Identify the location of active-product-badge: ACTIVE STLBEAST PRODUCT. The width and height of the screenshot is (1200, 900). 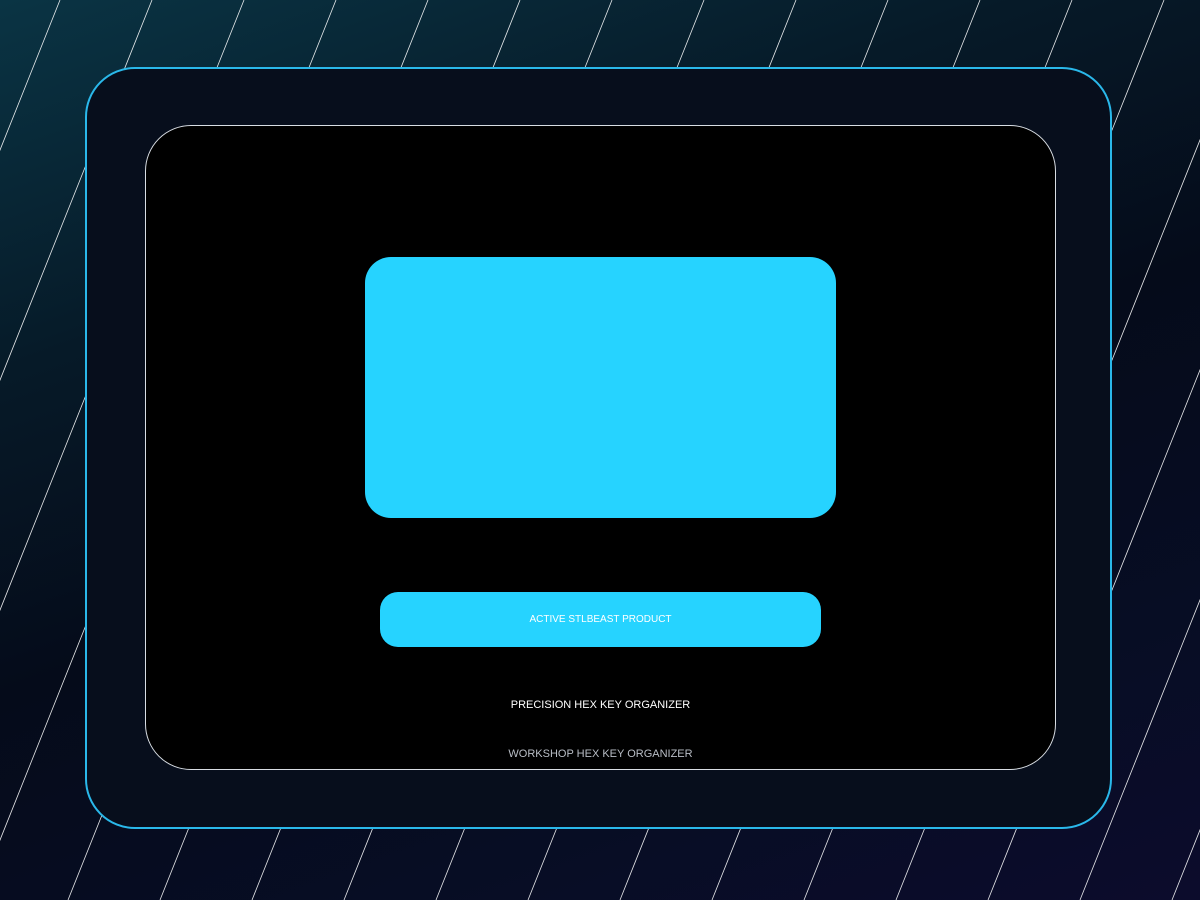
(600, 619).